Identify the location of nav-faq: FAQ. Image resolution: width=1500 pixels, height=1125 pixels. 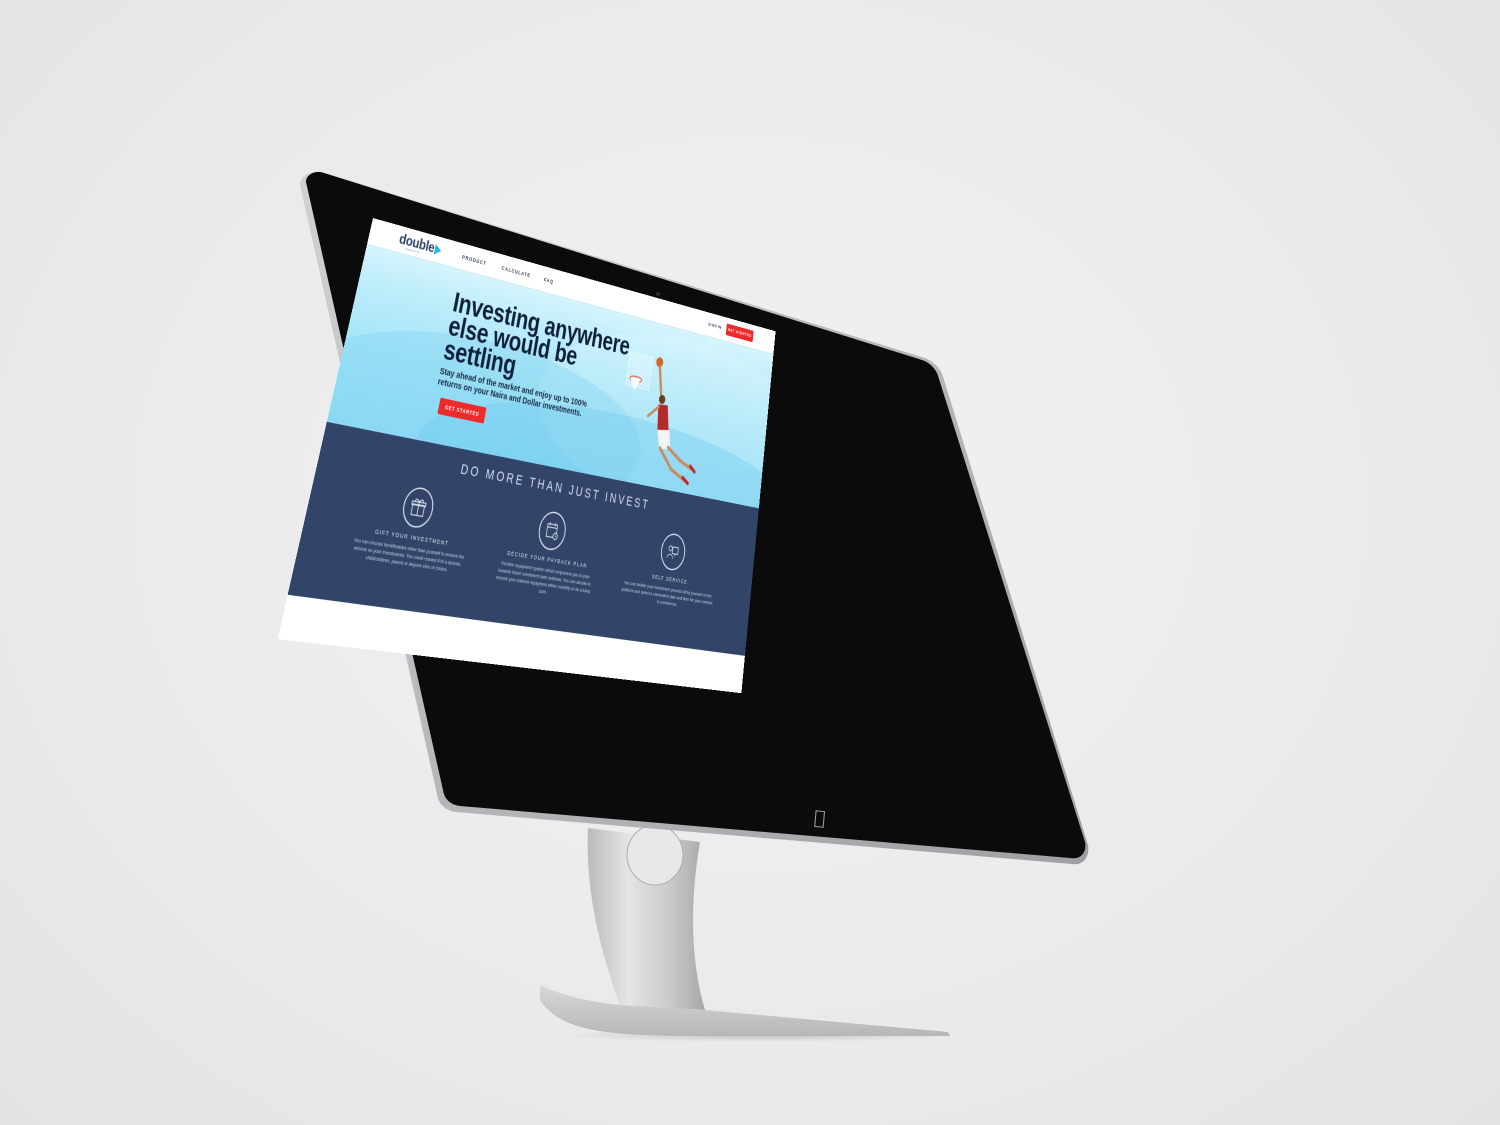
(549, 281).